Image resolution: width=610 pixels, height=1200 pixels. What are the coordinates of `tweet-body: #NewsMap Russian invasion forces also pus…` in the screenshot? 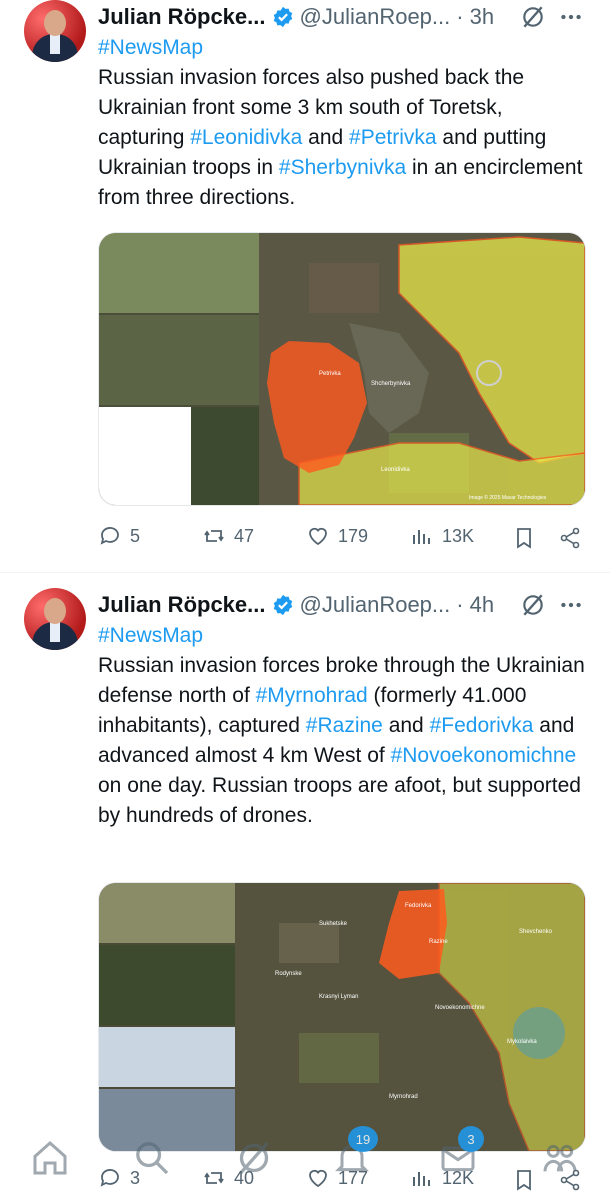 It's located at (343, 123).